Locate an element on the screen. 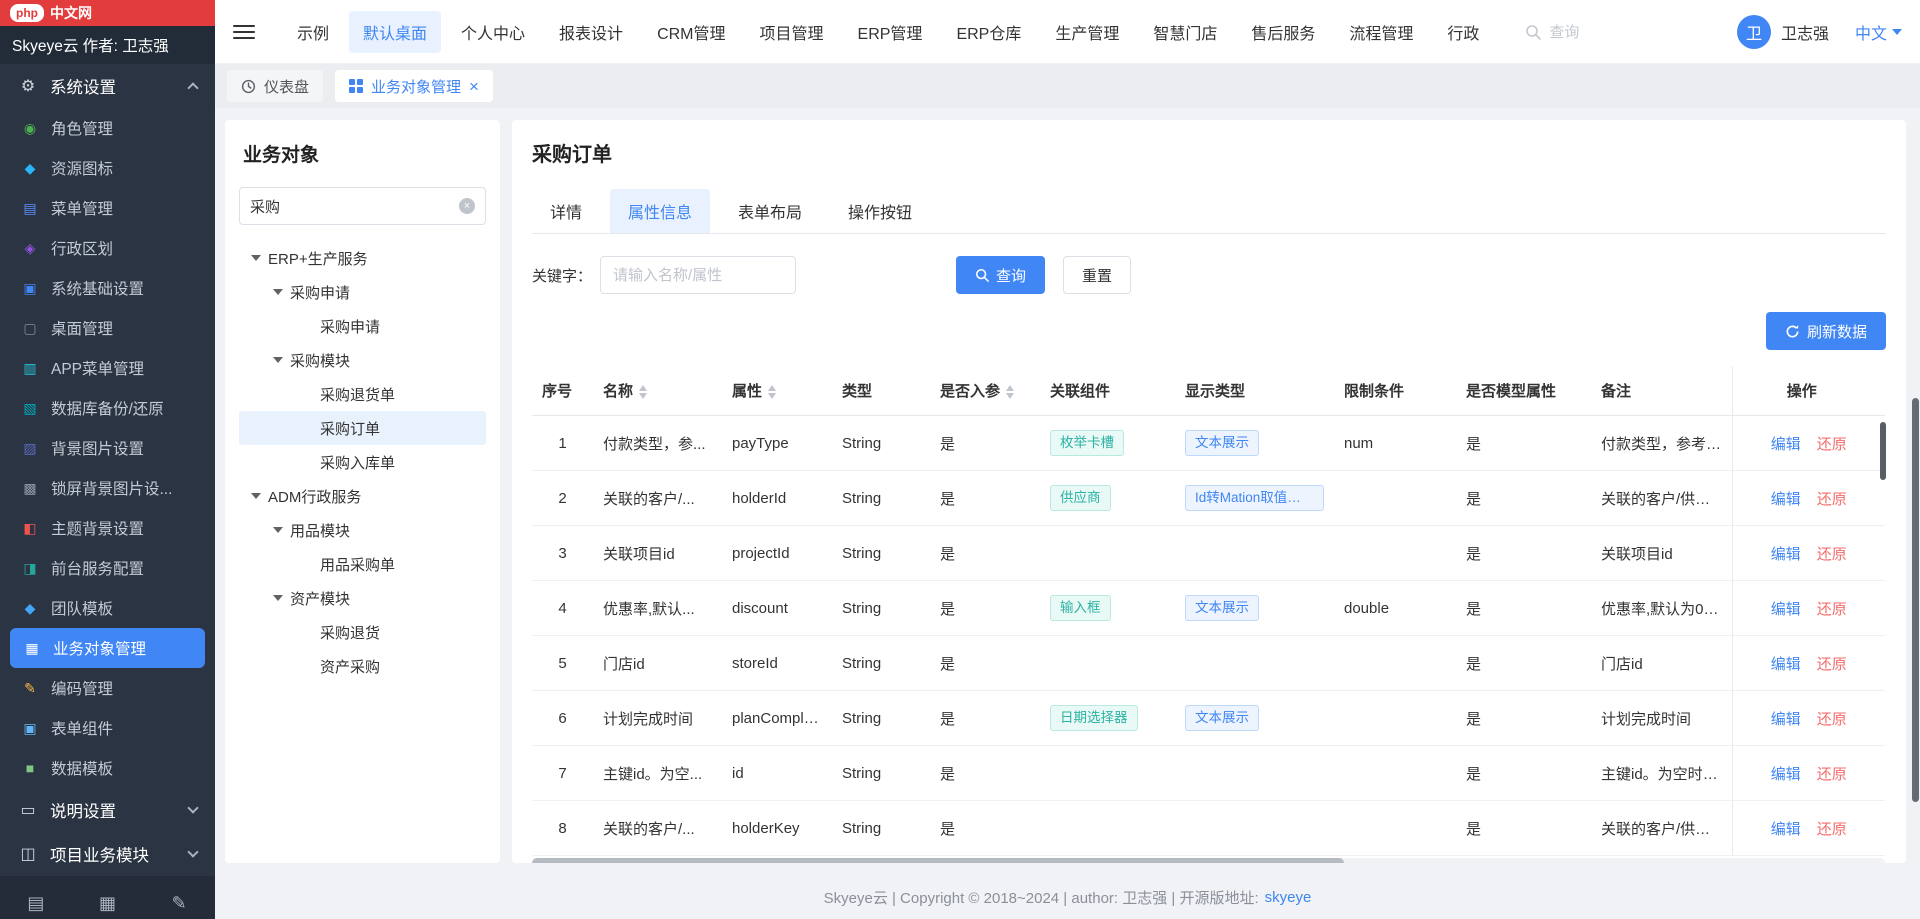 The height and width of the screenshot is (919, 1920). sidebar-item: ▢ 桌面管理 is located at coordinates (107, 328).